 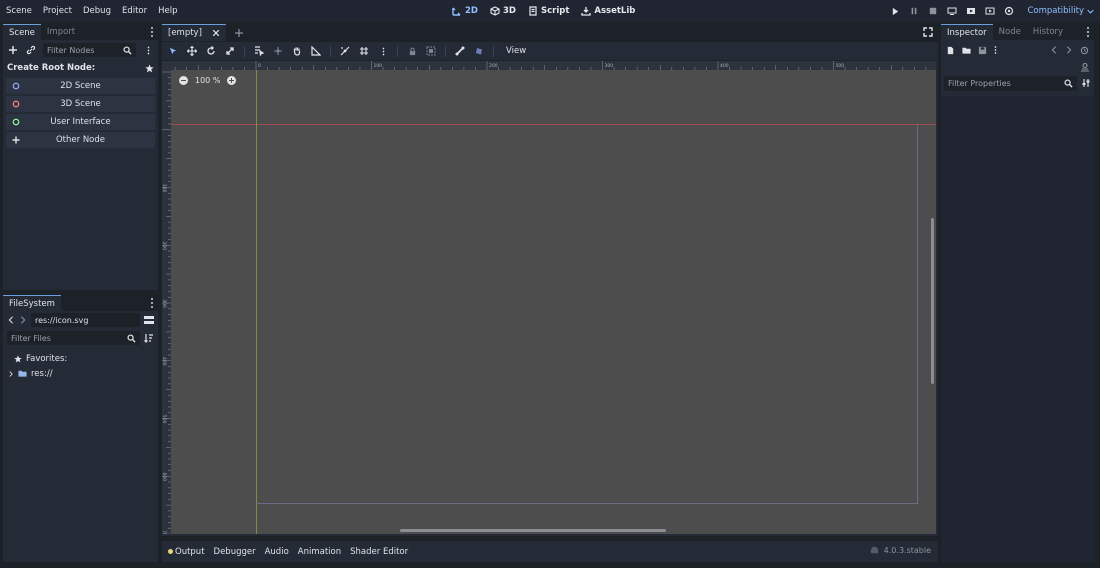 What do you see at coordinates (316, 51) in the screenshot?
I see `ruler-tool-icon` at bounding box center [316, 51].